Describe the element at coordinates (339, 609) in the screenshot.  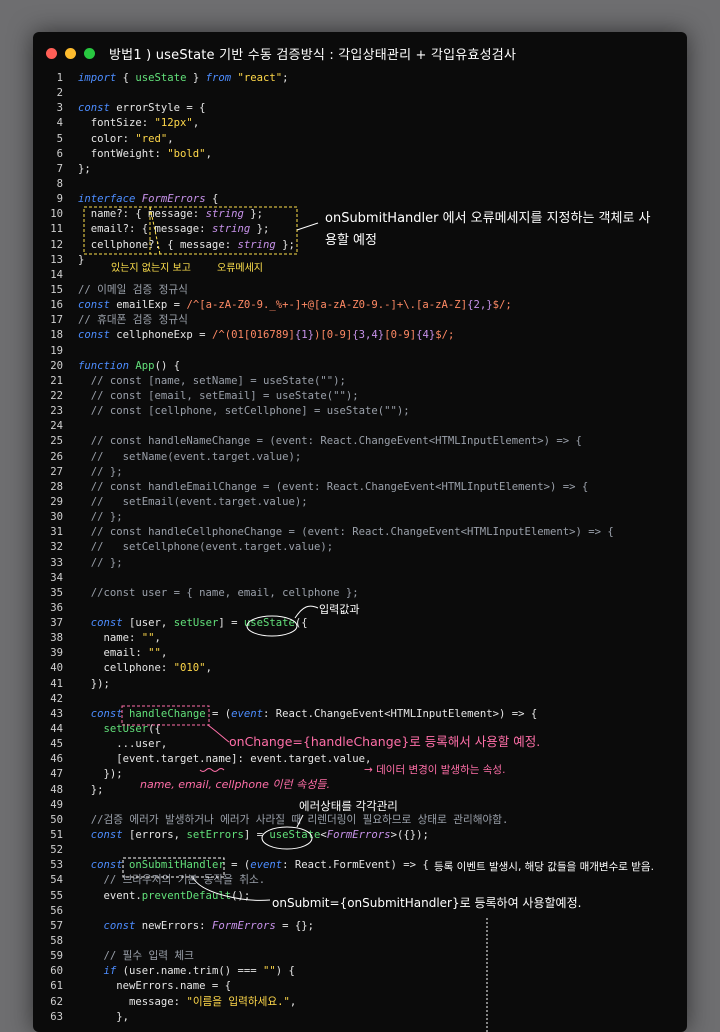
I see `input-value-note: 입력값과` at that location.